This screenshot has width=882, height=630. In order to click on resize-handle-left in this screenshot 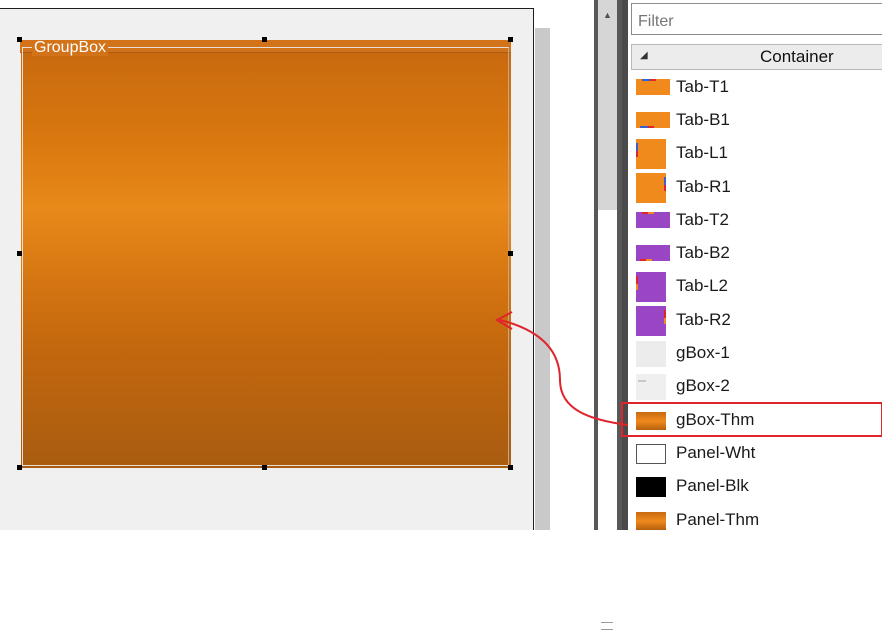, I will do `click(19, 253)`.